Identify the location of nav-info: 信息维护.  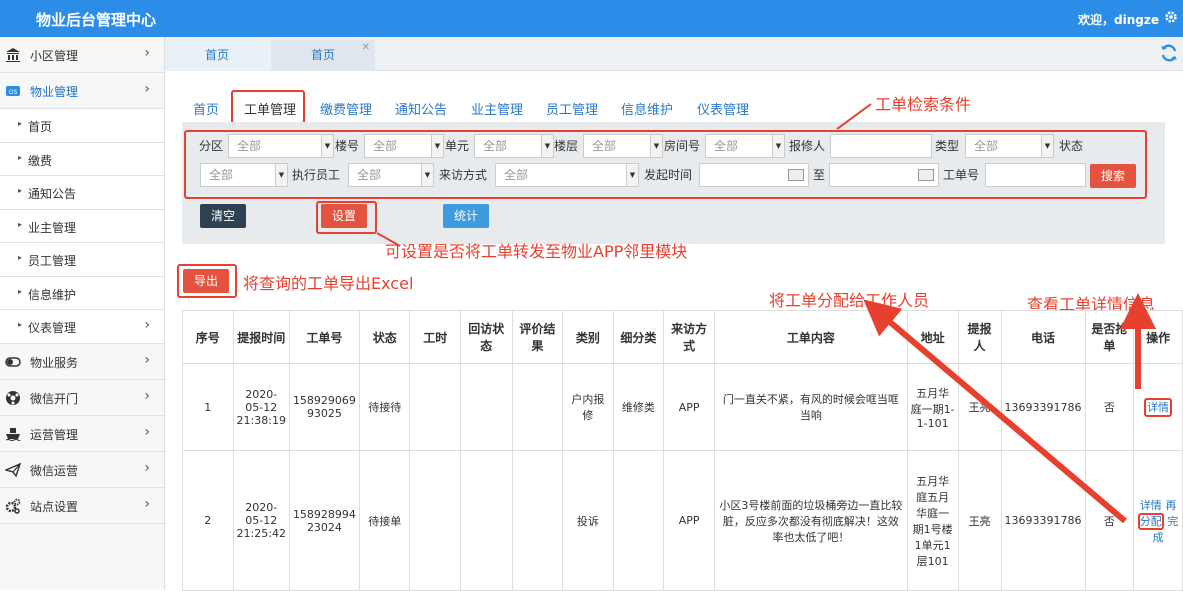
(647, 108).